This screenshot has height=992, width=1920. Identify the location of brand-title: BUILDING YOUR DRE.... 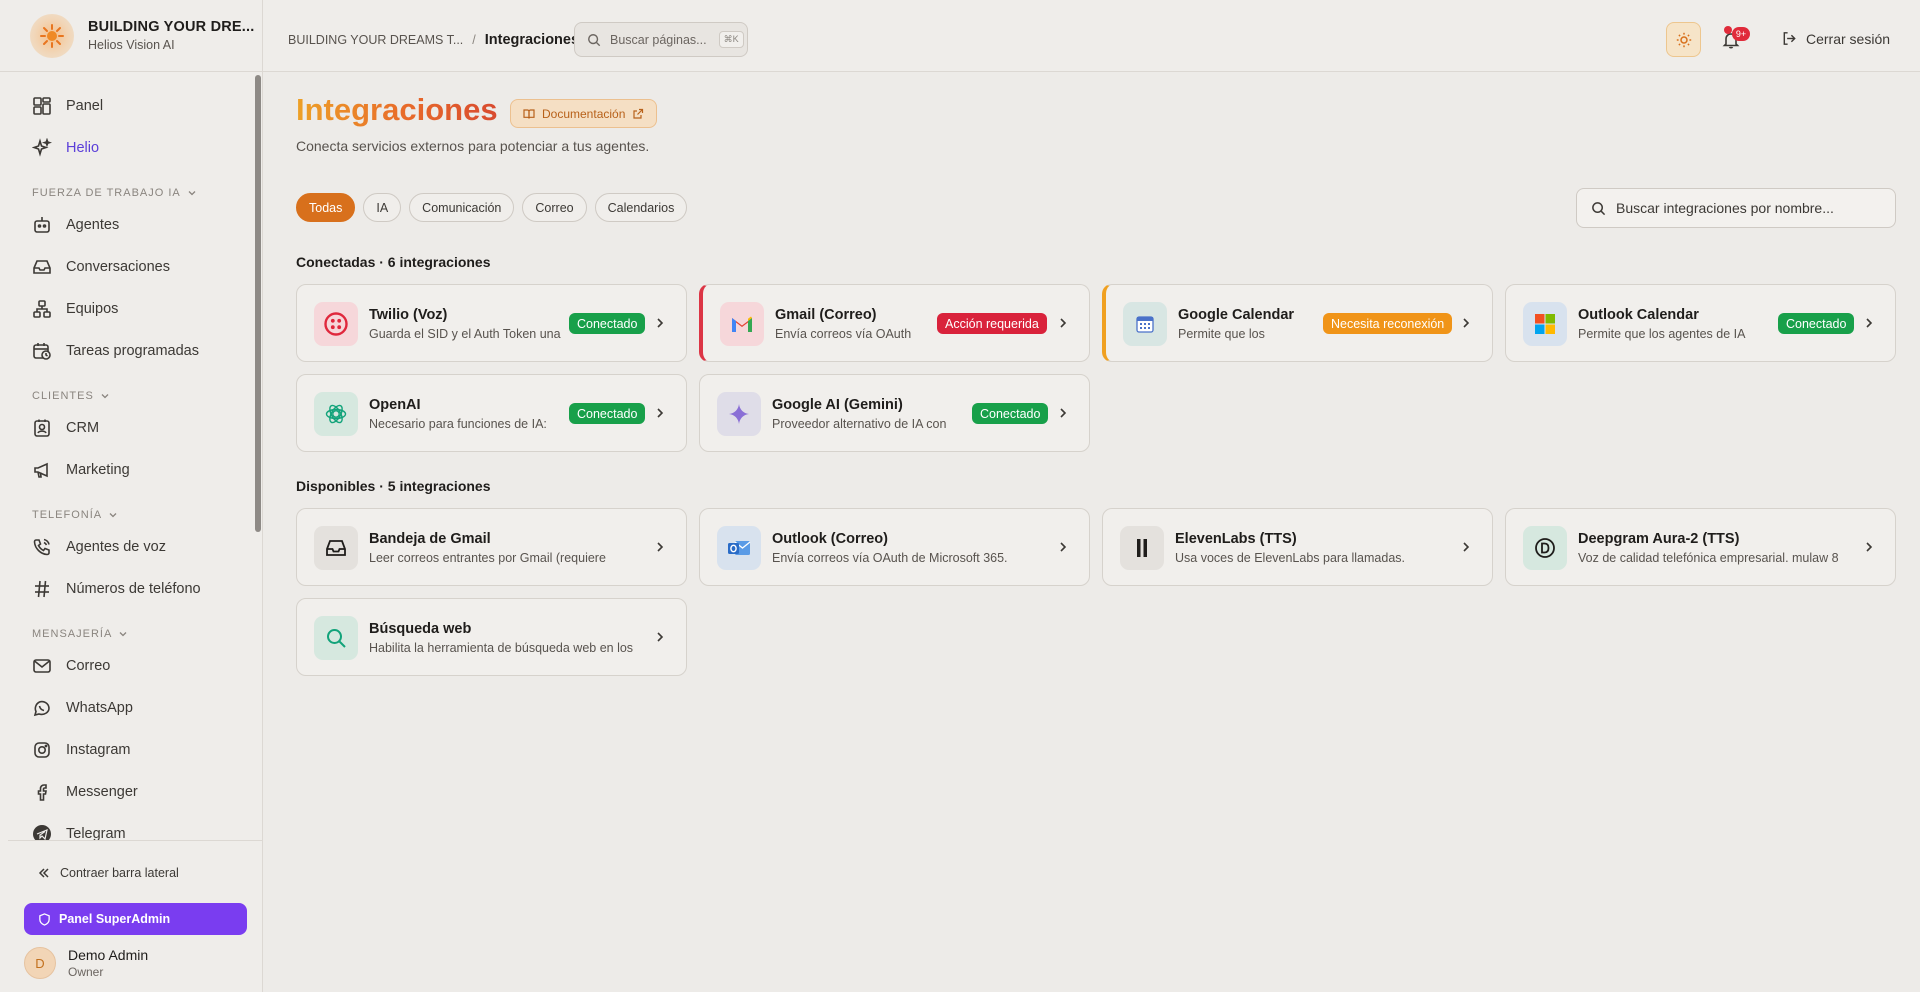
(171, 27).